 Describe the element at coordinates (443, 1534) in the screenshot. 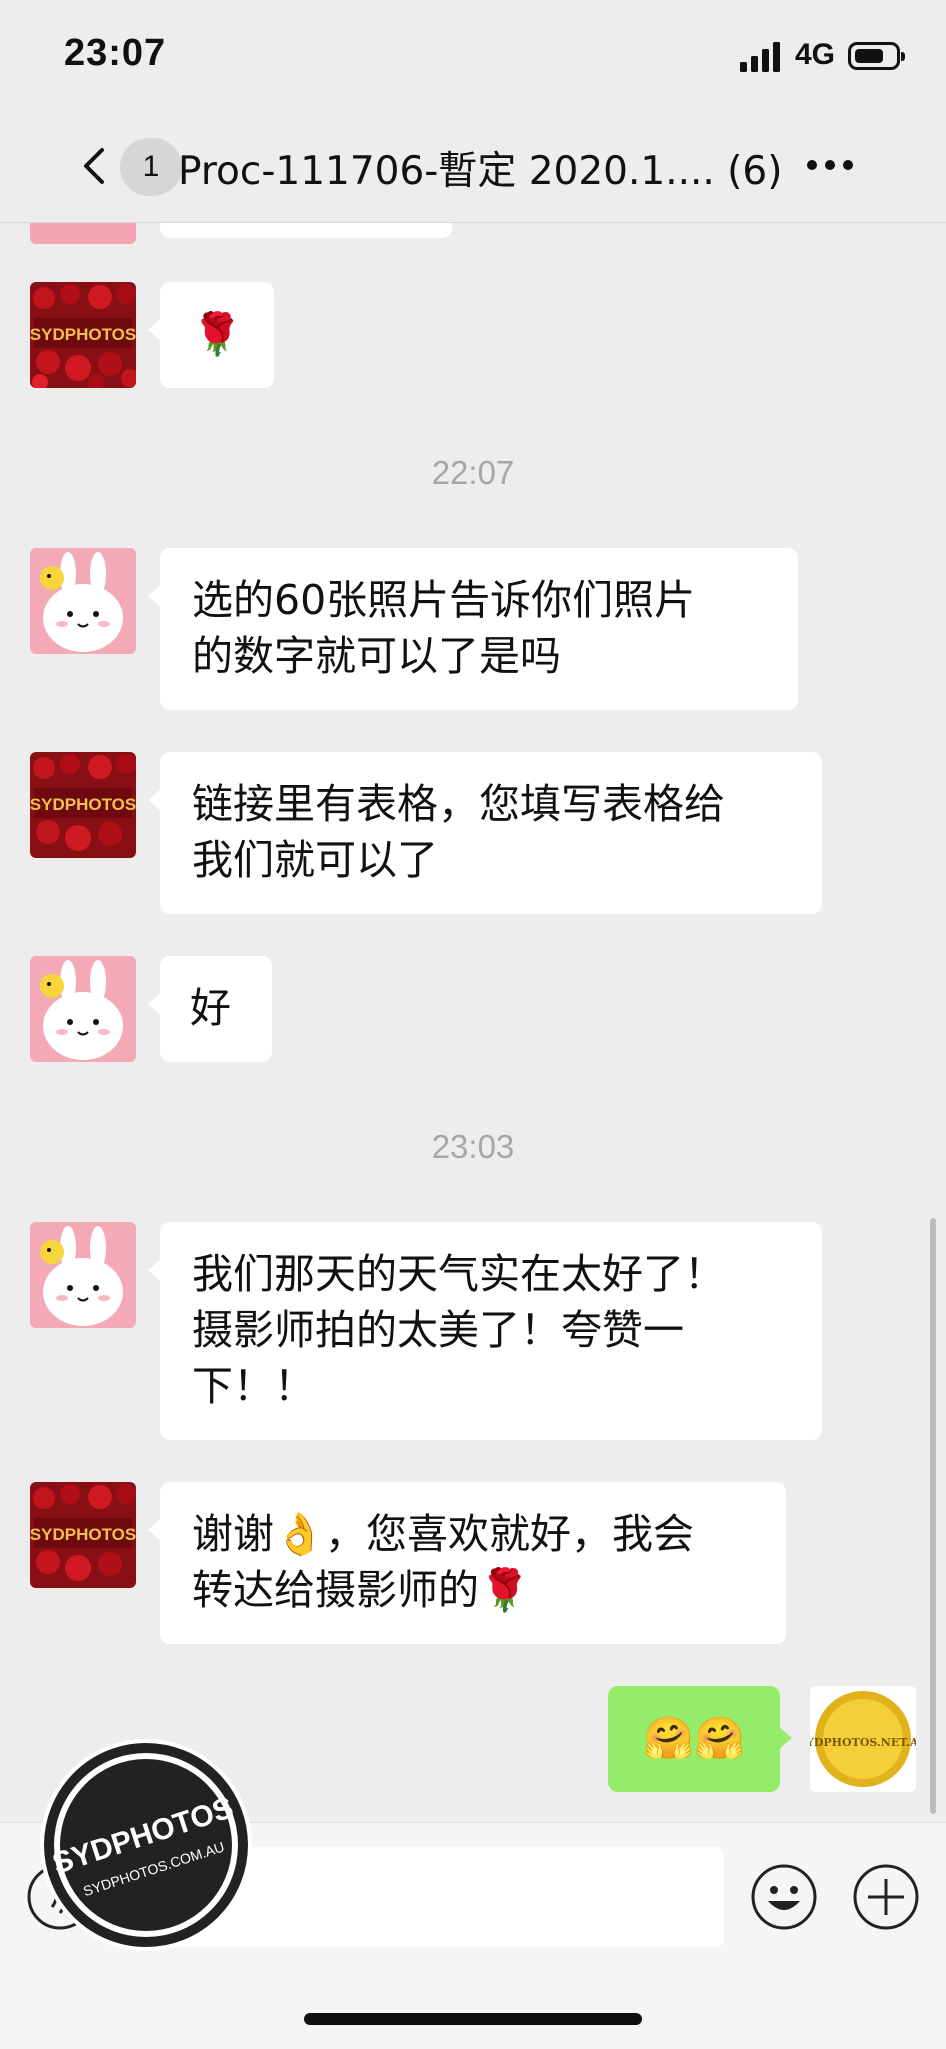

I see `message-text-line: 谢谢👌，您喜欢就好，我会` at that location.